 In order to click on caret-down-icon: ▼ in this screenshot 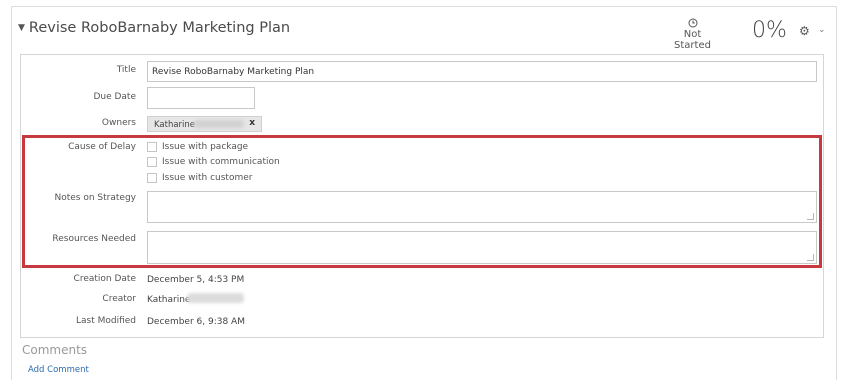, I will do `click(21, 28)`.